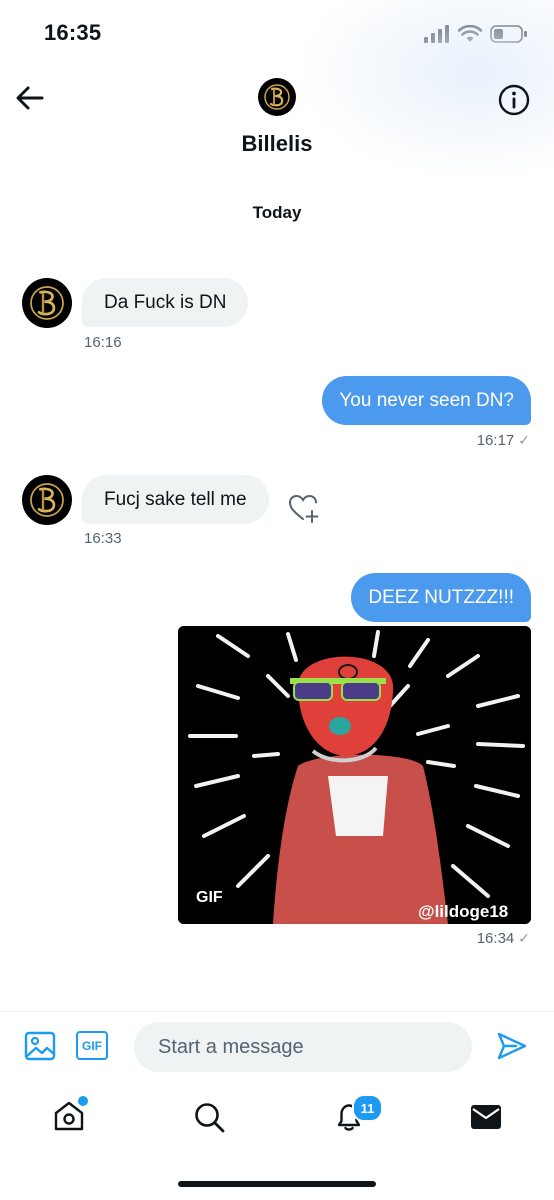 The height and width of the screenshot is (1200, 554). I want to click on status-time: 16:35, so click(73, 32).